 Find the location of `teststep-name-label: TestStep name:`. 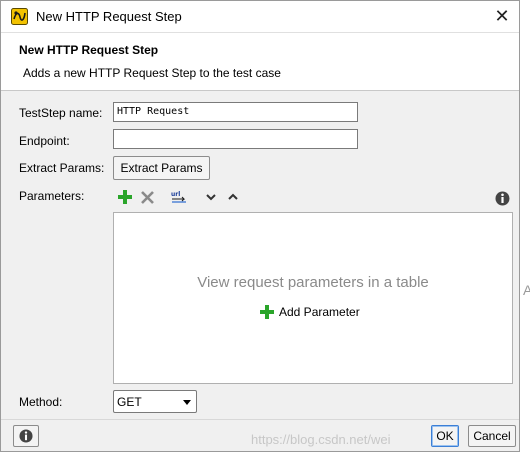

teststep-name-label: TestStep name: is located at coordinates (61, 113).